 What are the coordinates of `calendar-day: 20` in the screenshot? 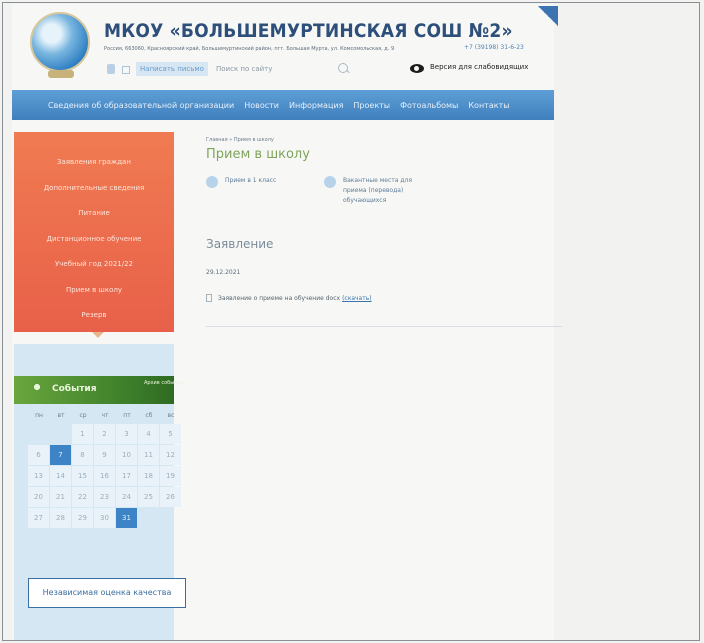 It's located at (38, 497).